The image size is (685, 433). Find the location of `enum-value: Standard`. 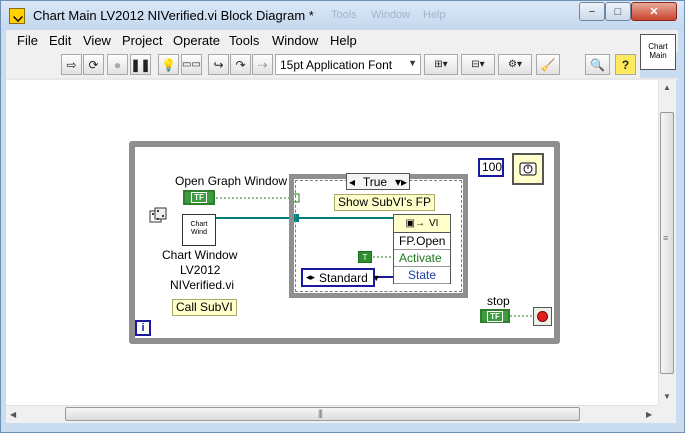

enum-value: Standard is located at coordinates (343, 277).